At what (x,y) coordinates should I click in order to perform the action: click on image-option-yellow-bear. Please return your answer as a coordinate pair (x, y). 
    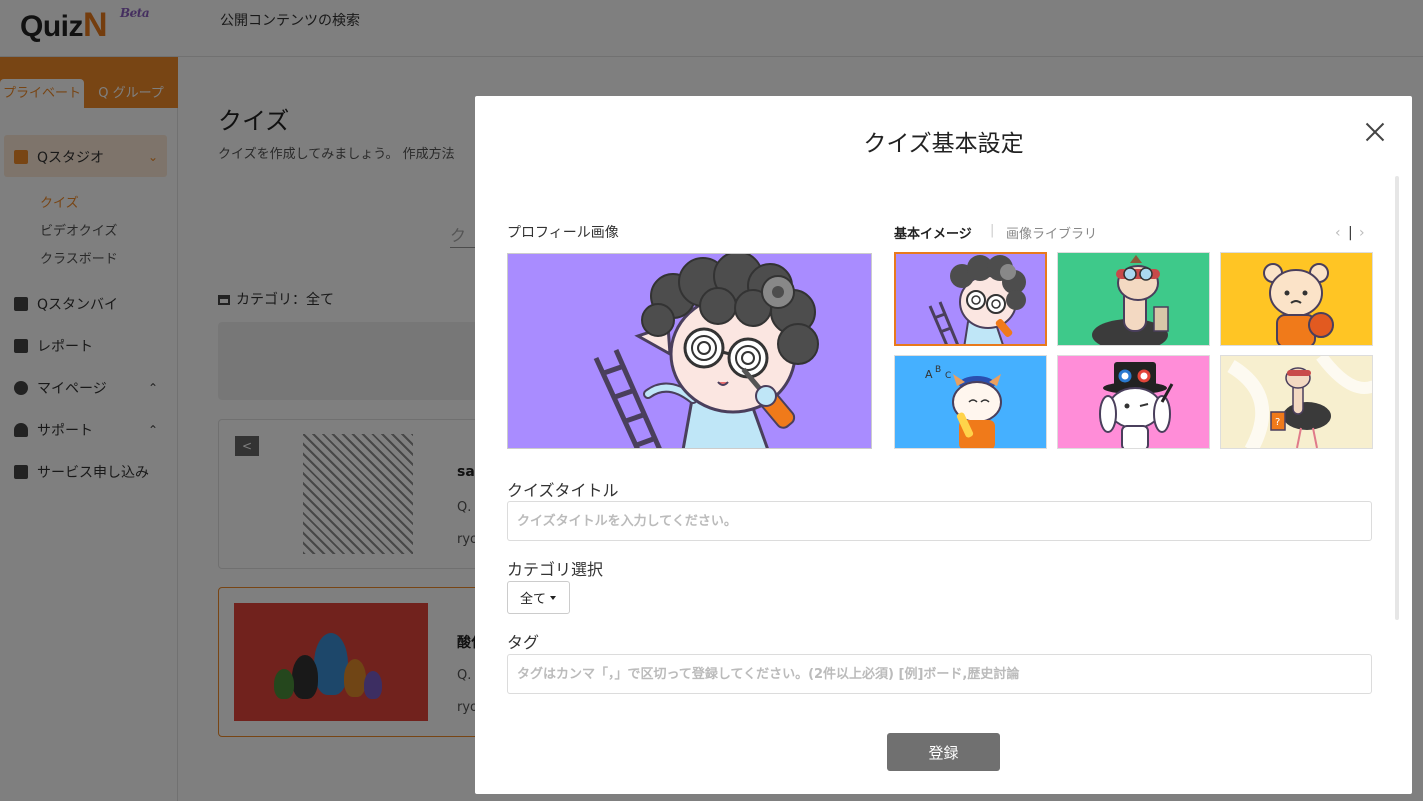
    Looking at the image, I should click on (1296, 299).